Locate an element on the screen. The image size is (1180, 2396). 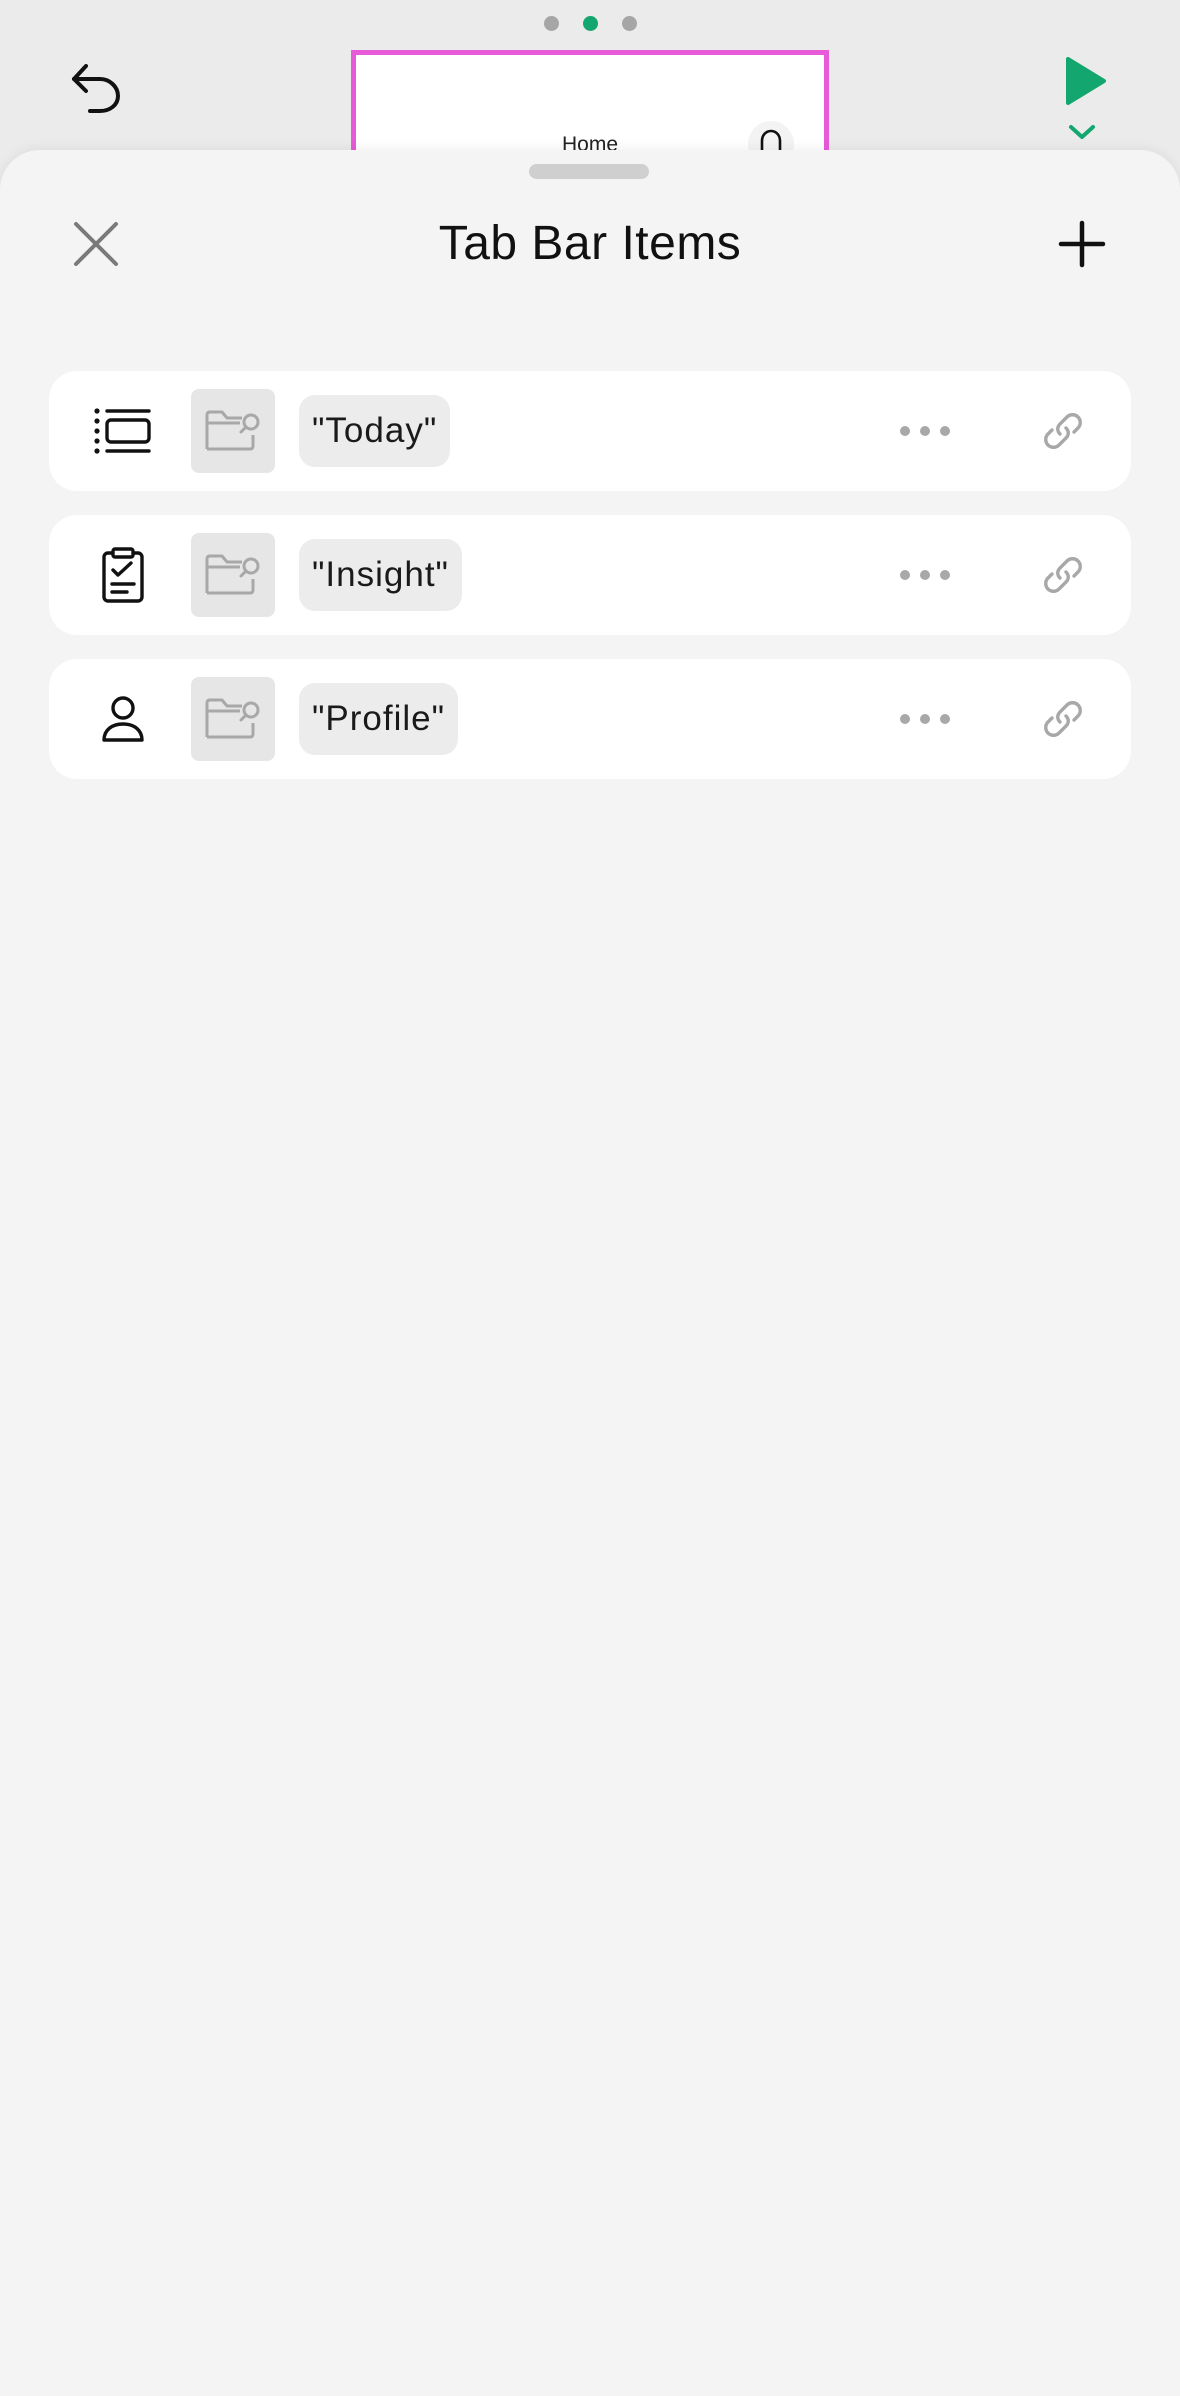
list-icon is located at coordinates (123, 431).